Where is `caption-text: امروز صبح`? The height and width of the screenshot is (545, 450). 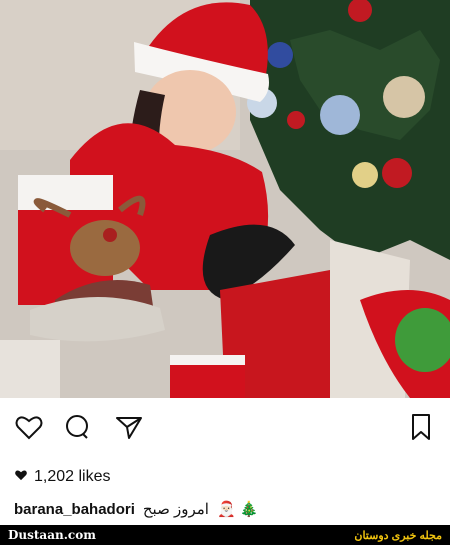
caption-text: امروز صبح is located at coordinates (175, 509).